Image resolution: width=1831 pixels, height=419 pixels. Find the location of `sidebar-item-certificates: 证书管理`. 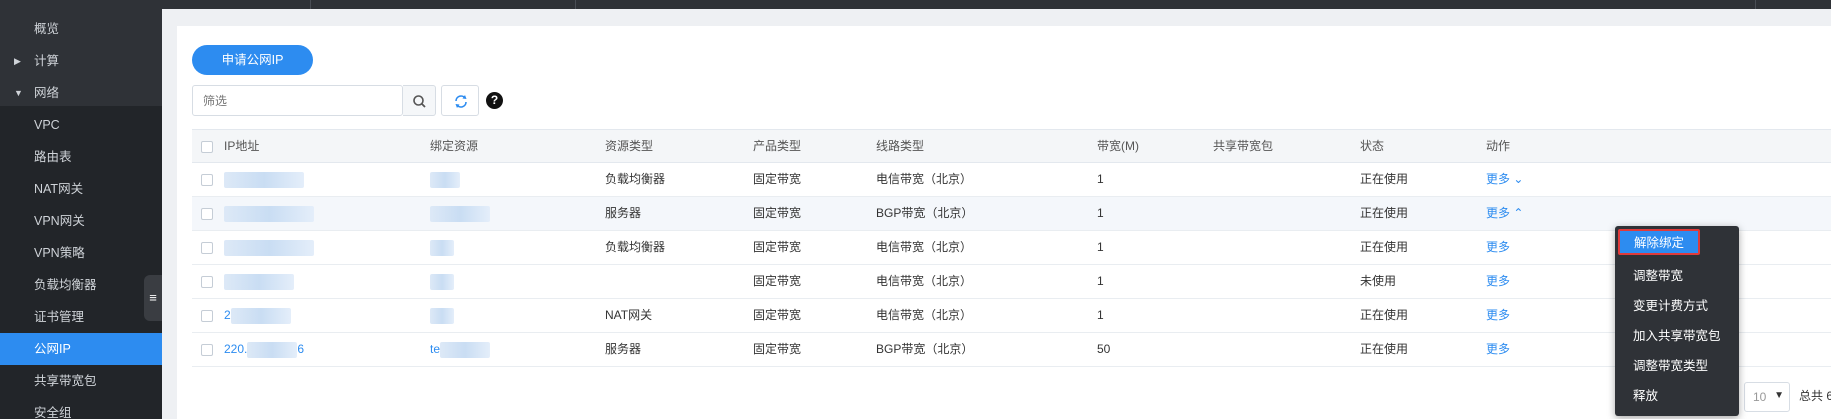

sidebar-item-certificates: 证书管理 is located at coordinates (81, 317).